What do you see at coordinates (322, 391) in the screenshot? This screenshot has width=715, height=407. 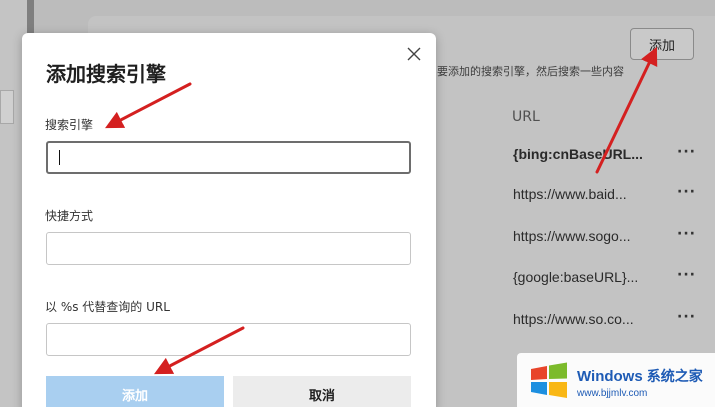 I see `cancel-button: 取消` at bounding box center [322, 391].